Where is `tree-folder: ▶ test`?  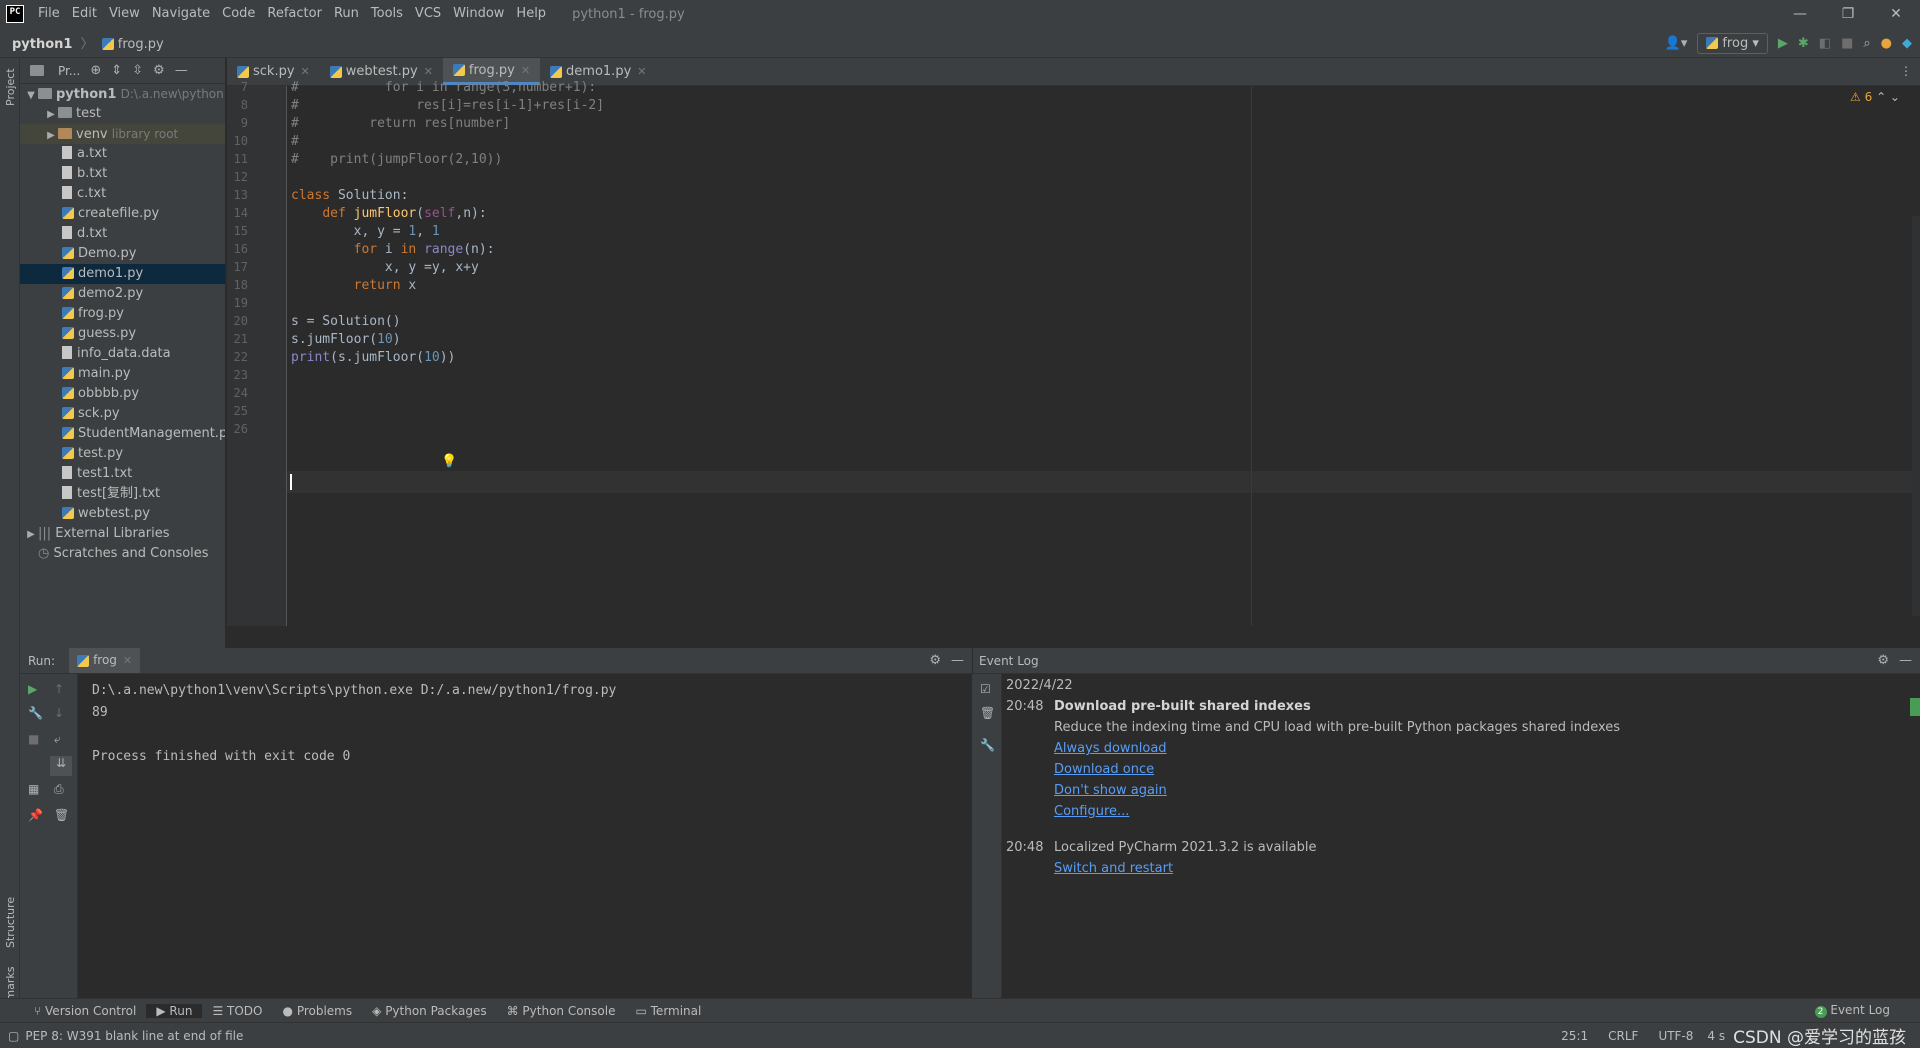
tree-folder: ▶ test is located at coordinates (122, 114).